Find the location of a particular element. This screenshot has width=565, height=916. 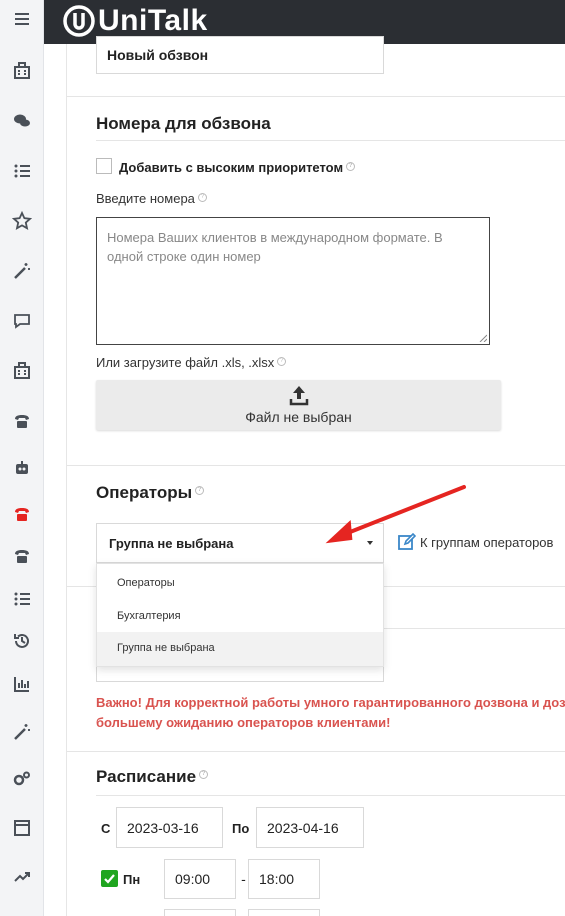

history-icon is located at coordinates (22, 641).